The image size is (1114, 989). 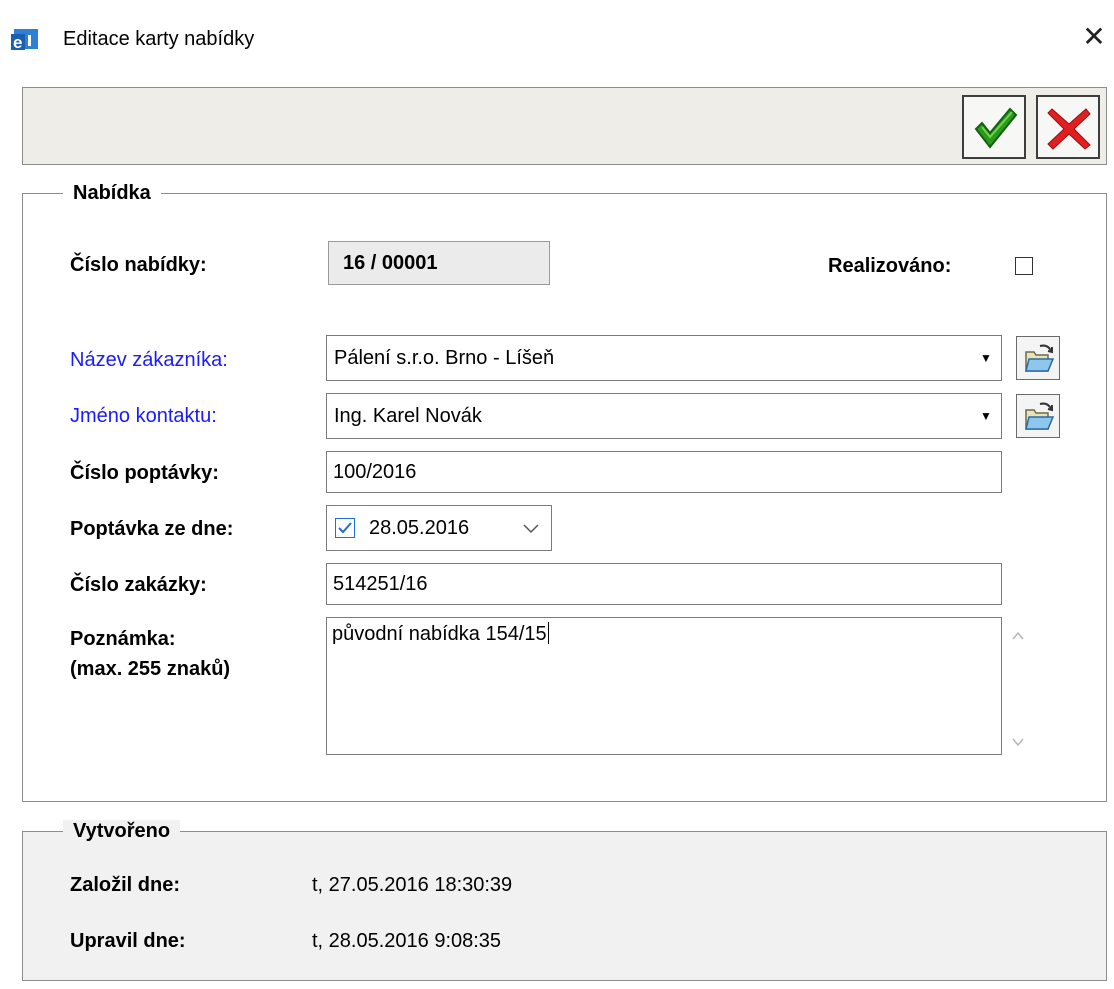 I want to click on inquiry-number-input: 100/2016, so click(x=664, y=472).